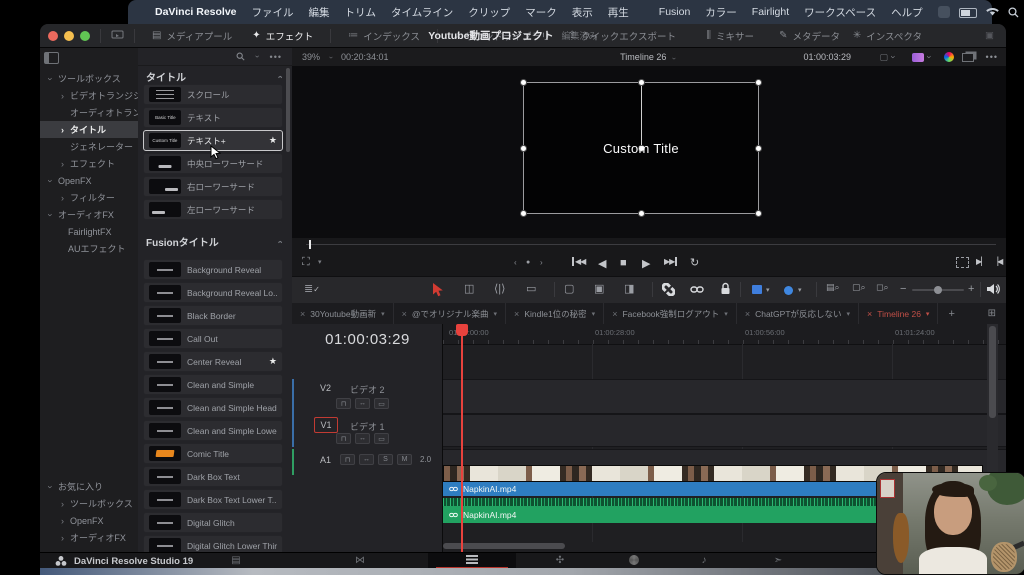 The height and width of the screenshot is (575, 1024). I want to click on position-lock-icon, so click(725, 288).